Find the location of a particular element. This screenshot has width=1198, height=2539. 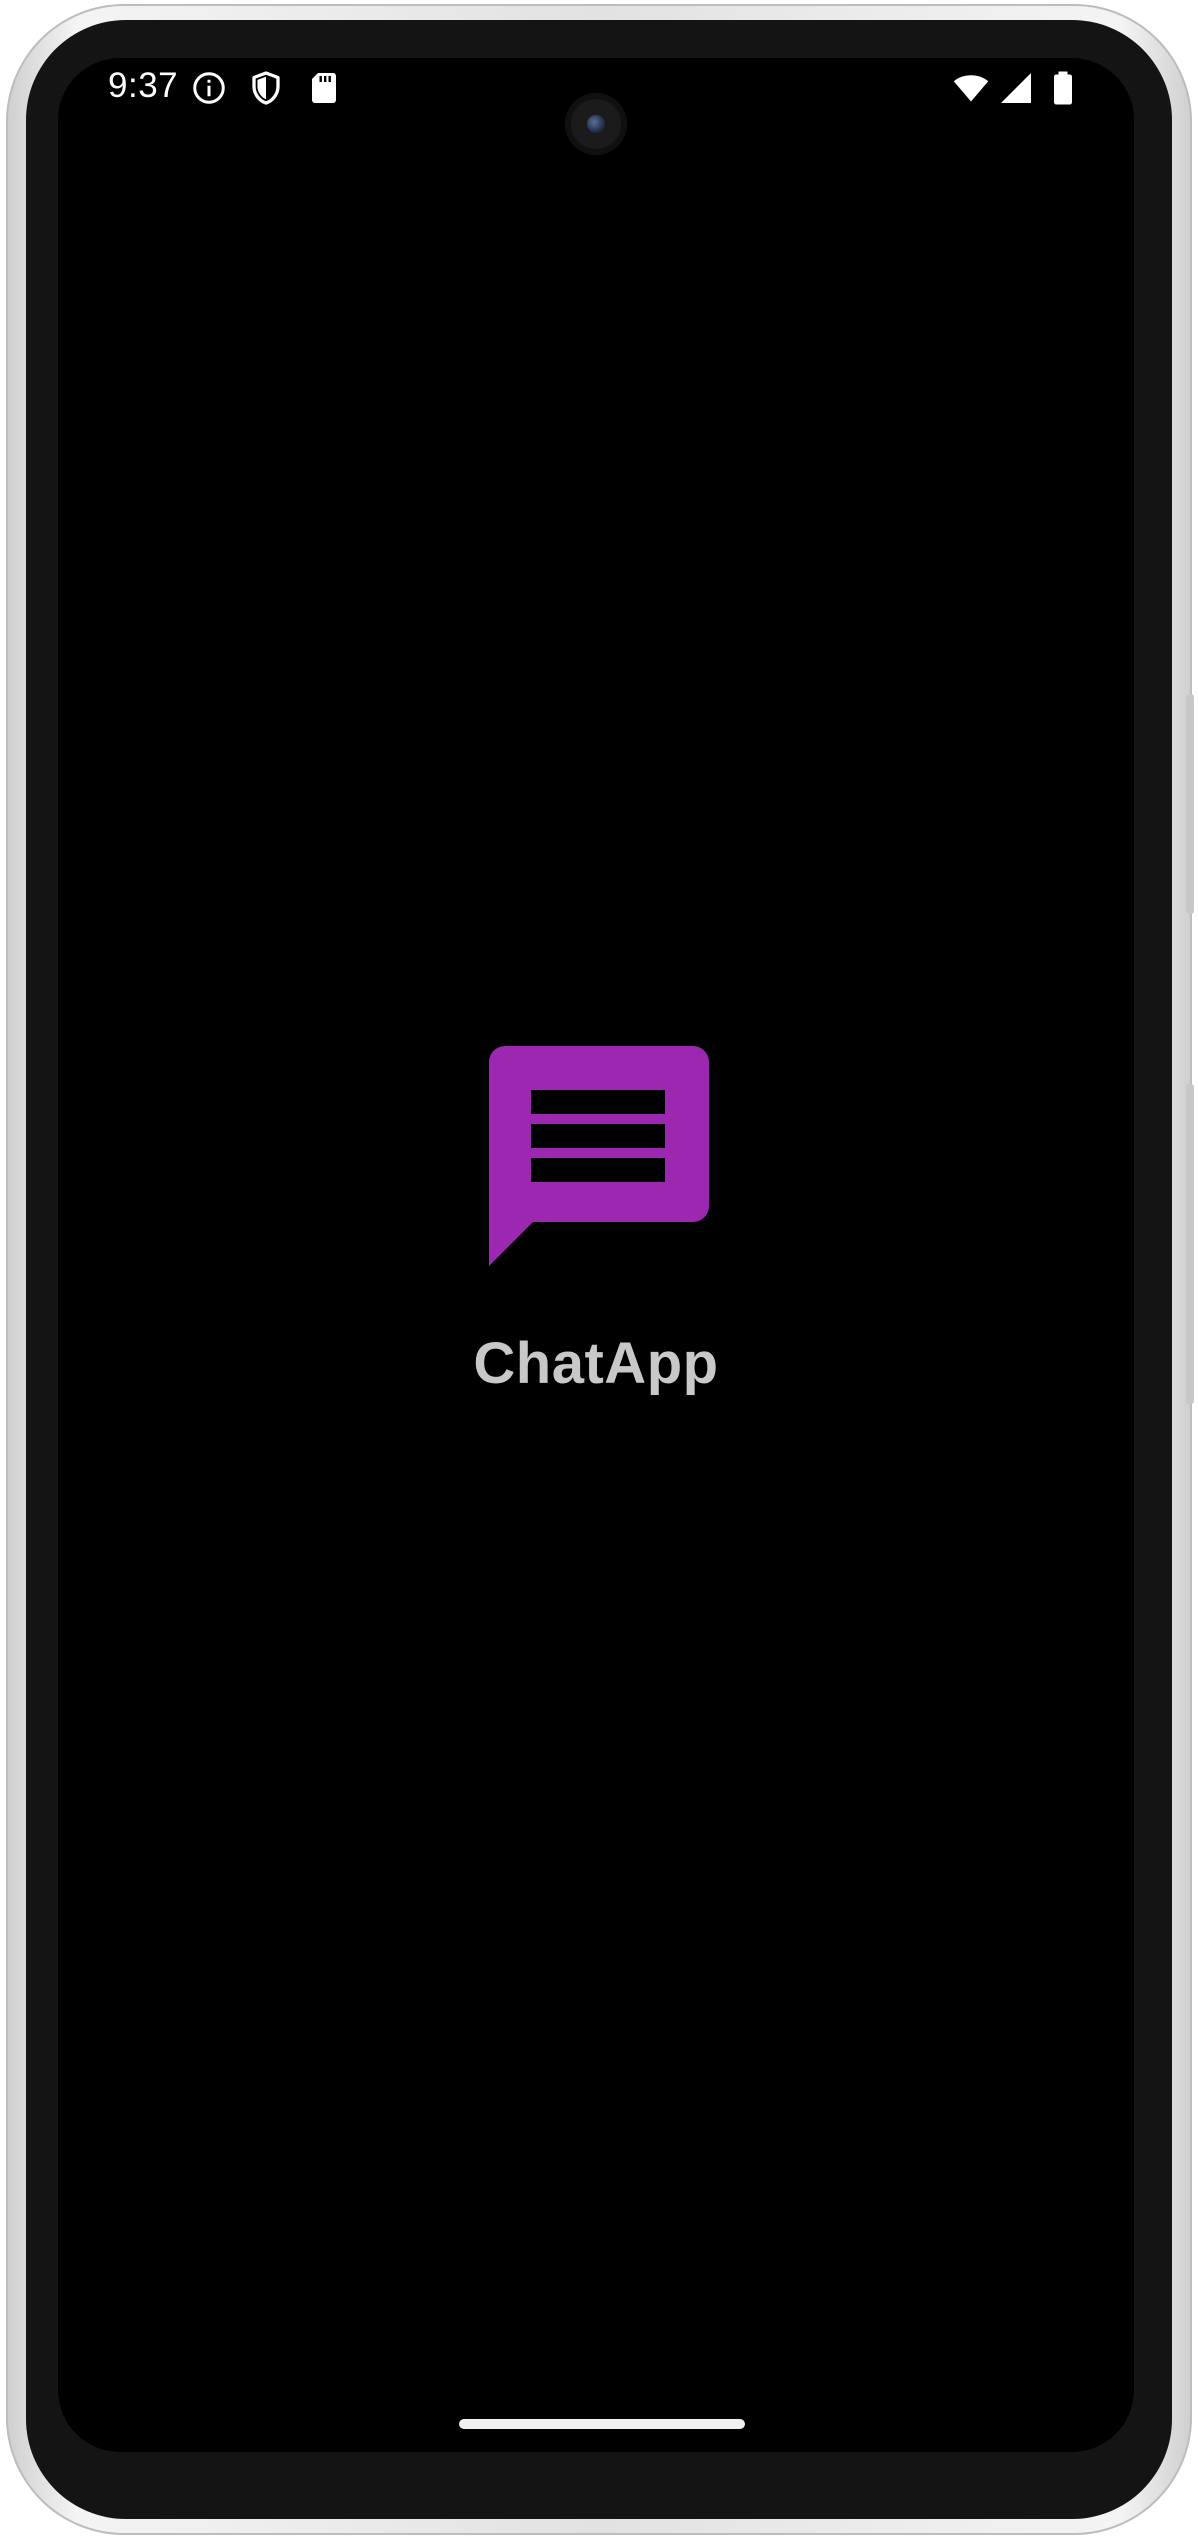

front-camera is located at coordinates (596, 124).